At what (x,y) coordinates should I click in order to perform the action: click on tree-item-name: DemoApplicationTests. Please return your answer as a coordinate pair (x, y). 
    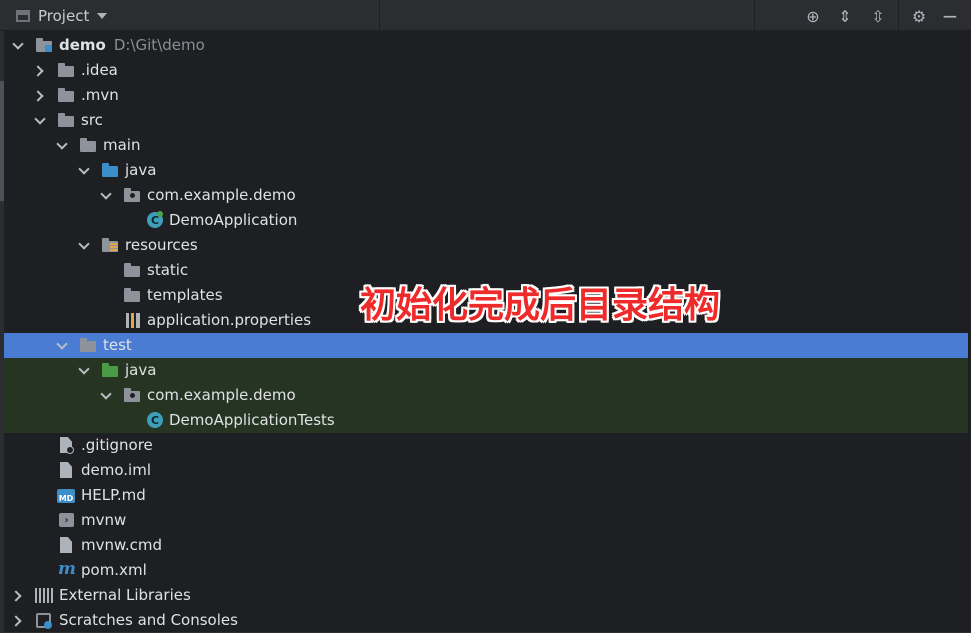
    Looking at the image, I should click on (252, 420).